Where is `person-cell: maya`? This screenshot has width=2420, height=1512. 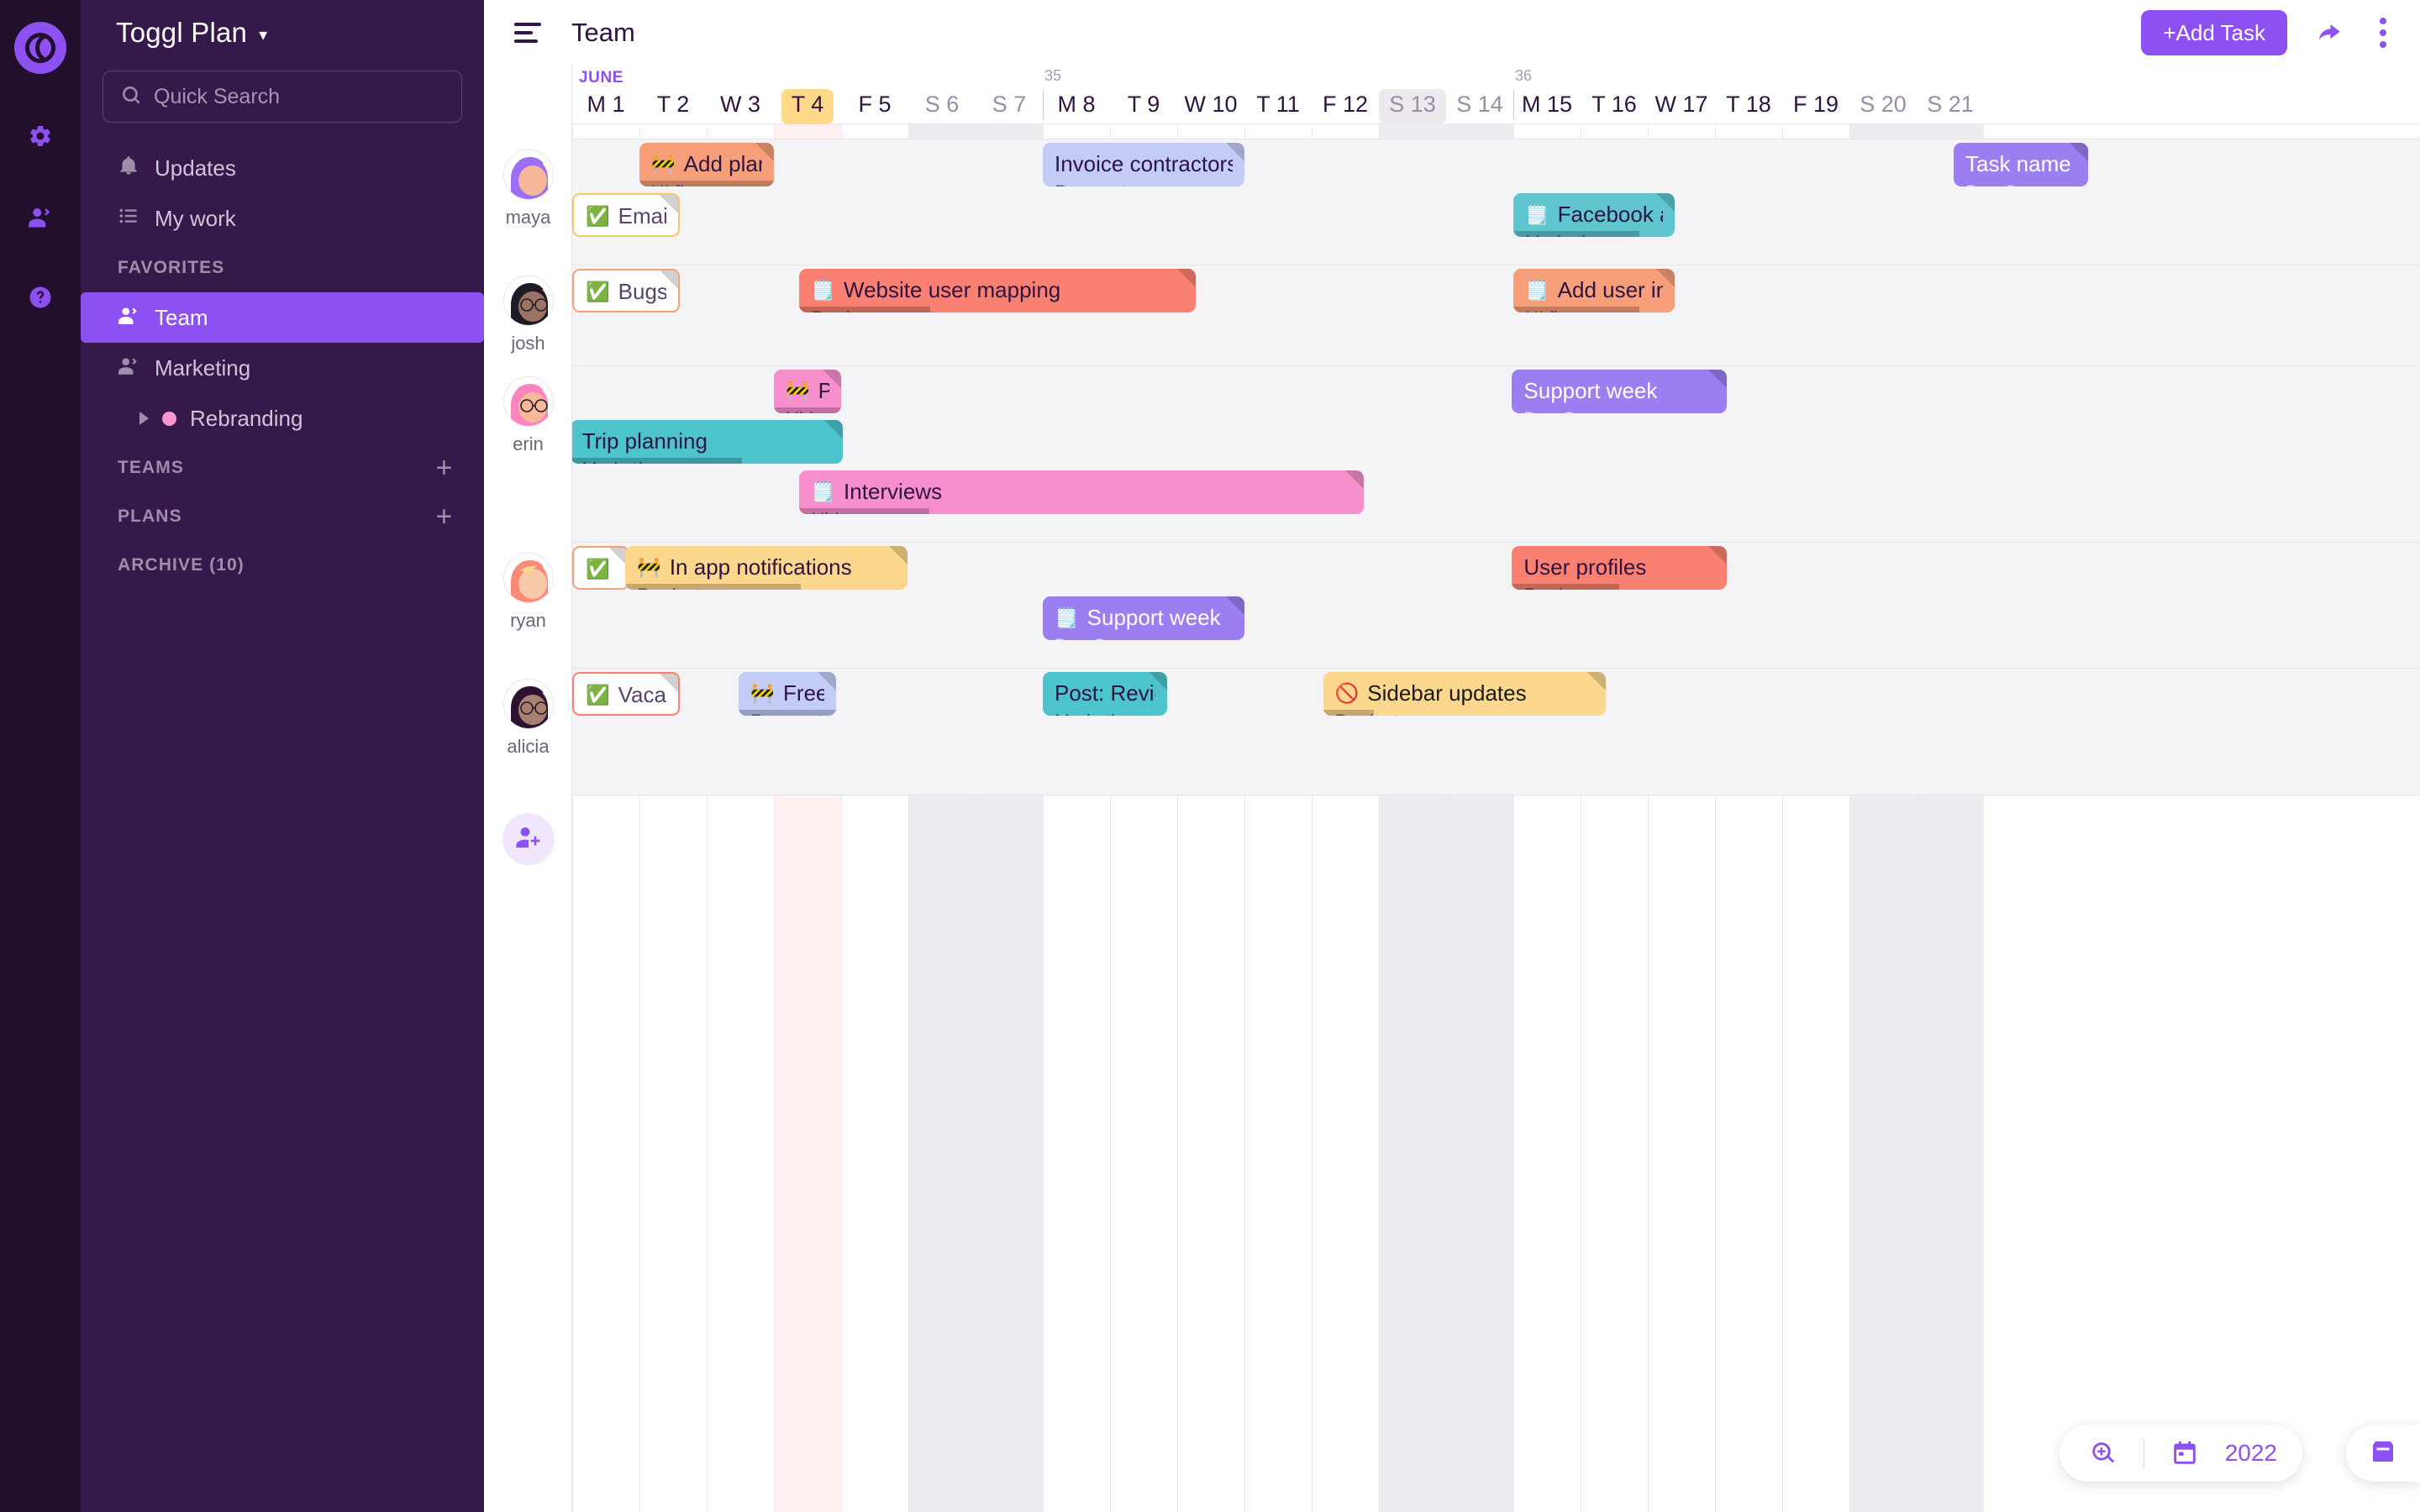
person-cell: maya is located at coordinates (528, 189).